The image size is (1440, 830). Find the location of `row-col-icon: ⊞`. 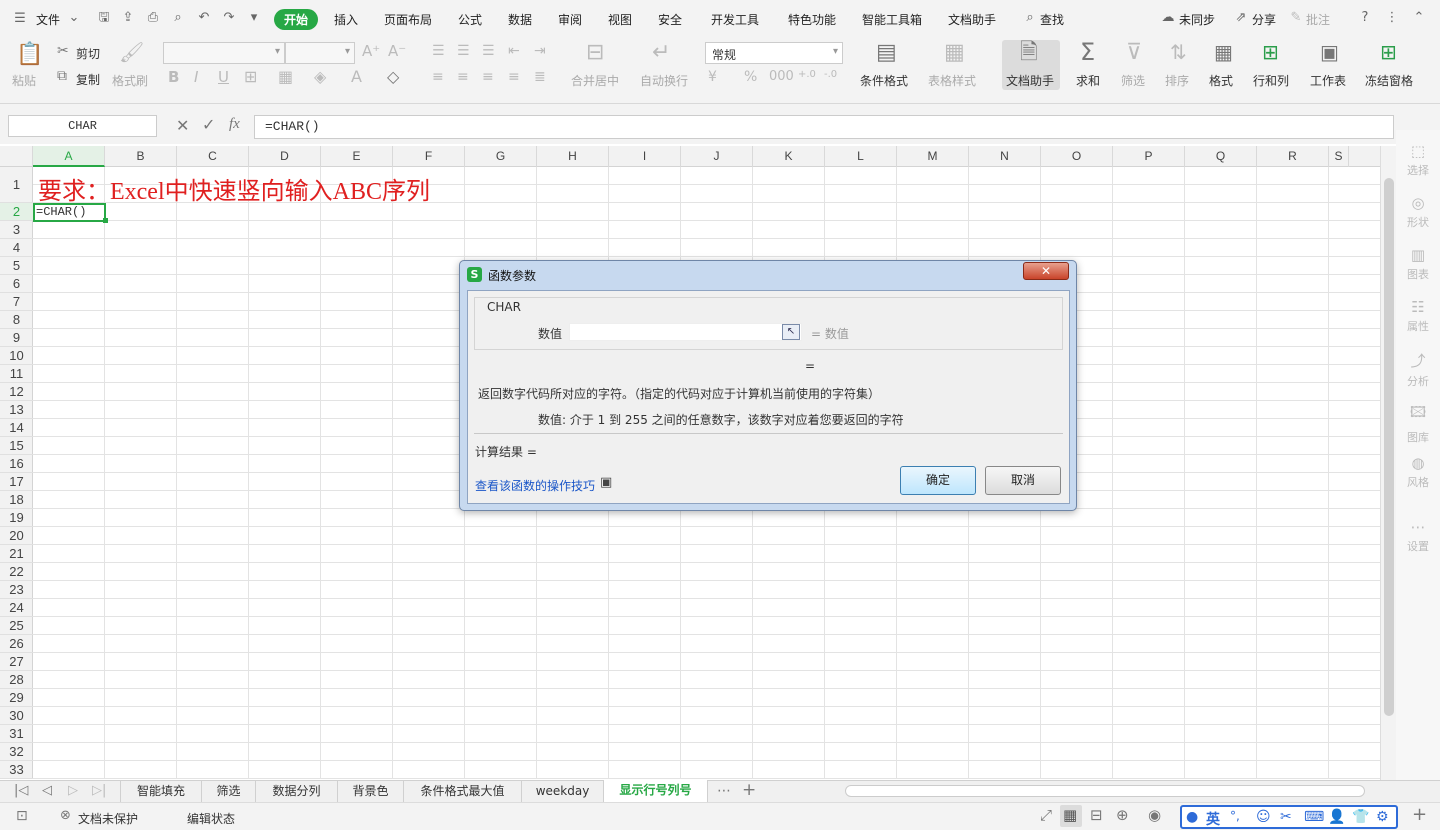

row-col-icon: ⊞ is located at coordinates (1270, 52).